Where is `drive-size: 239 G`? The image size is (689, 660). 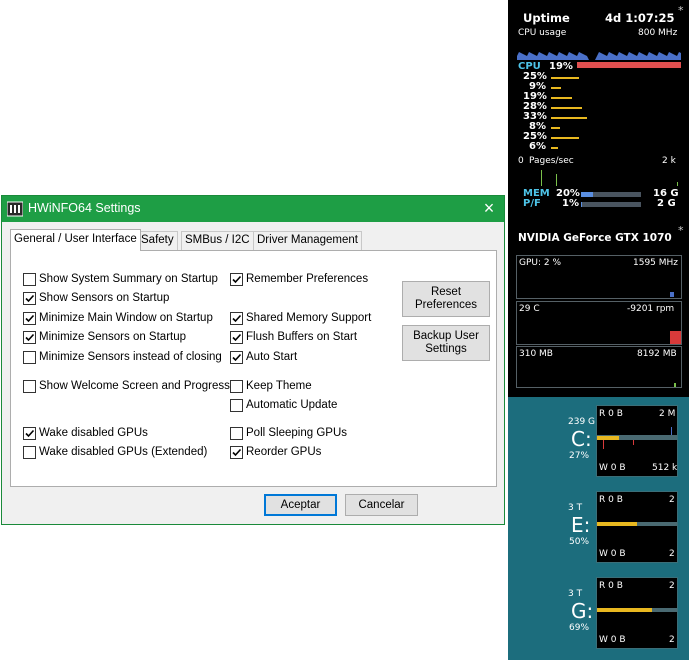
drive-size: 239 G is located at coordinates (582, 422).